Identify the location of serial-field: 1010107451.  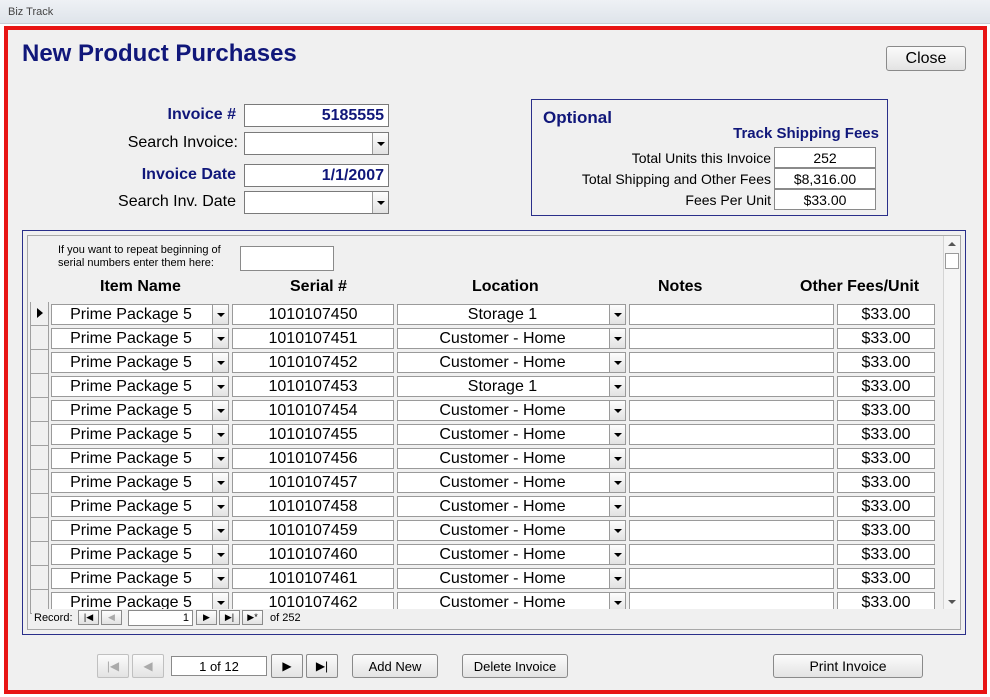
(313, 338).